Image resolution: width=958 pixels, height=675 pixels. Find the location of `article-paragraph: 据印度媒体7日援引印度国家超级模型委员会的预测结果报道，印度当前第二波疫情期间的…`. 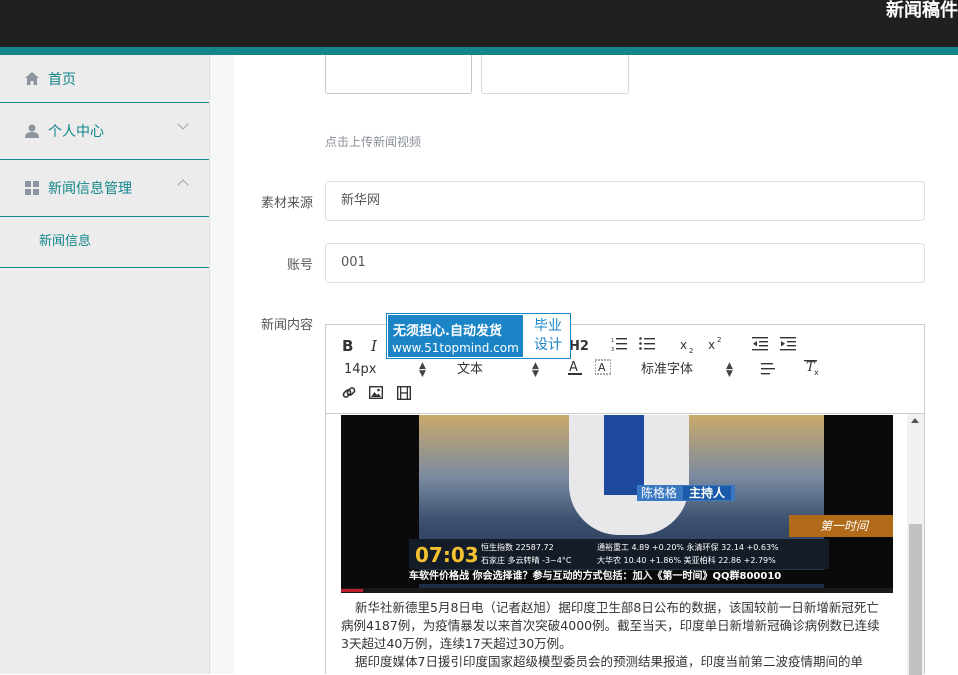

article-paragraph: 据印度媒体7日援引印度国家超级模型委员会的预测结果报道，印度当前第二波疫情期间的… is located at coordinates (609, 661).